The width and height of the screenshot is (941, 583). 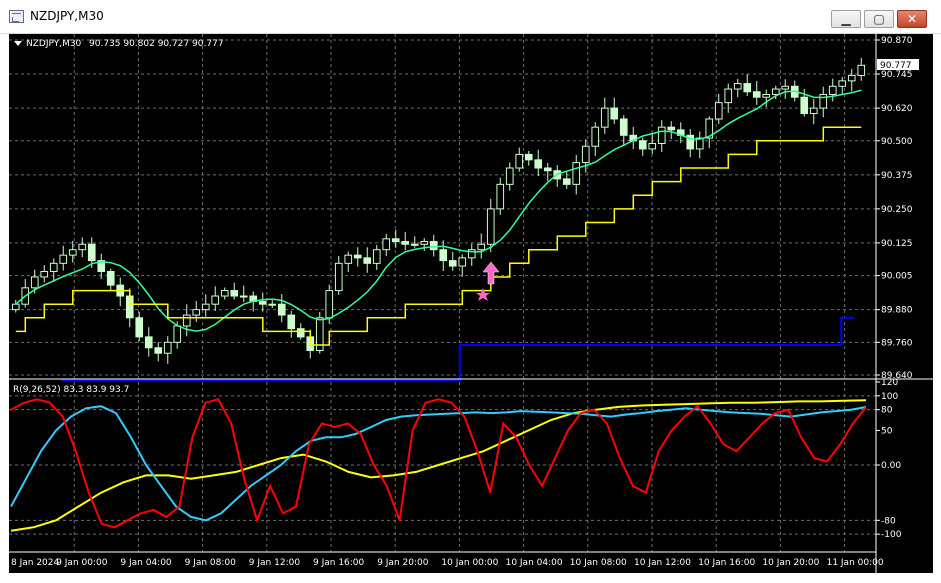 What do you see at coordinates (855, 563) in the screenshot?
I see `time-axis-label: 11 Jan 00:00` at bounding box center [855, 563].